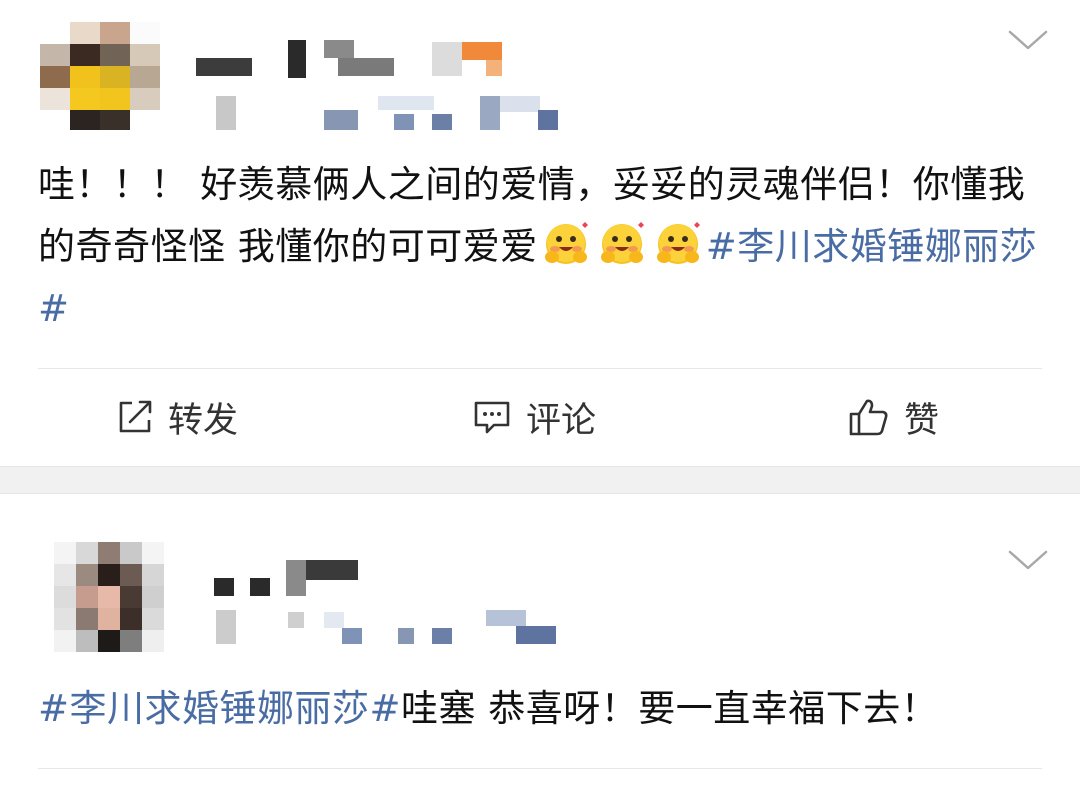 The image size is (1080, 787). Describe the element at coordinates (203, 420) in the screenshot. I see `repost-label: 转发` at that location.